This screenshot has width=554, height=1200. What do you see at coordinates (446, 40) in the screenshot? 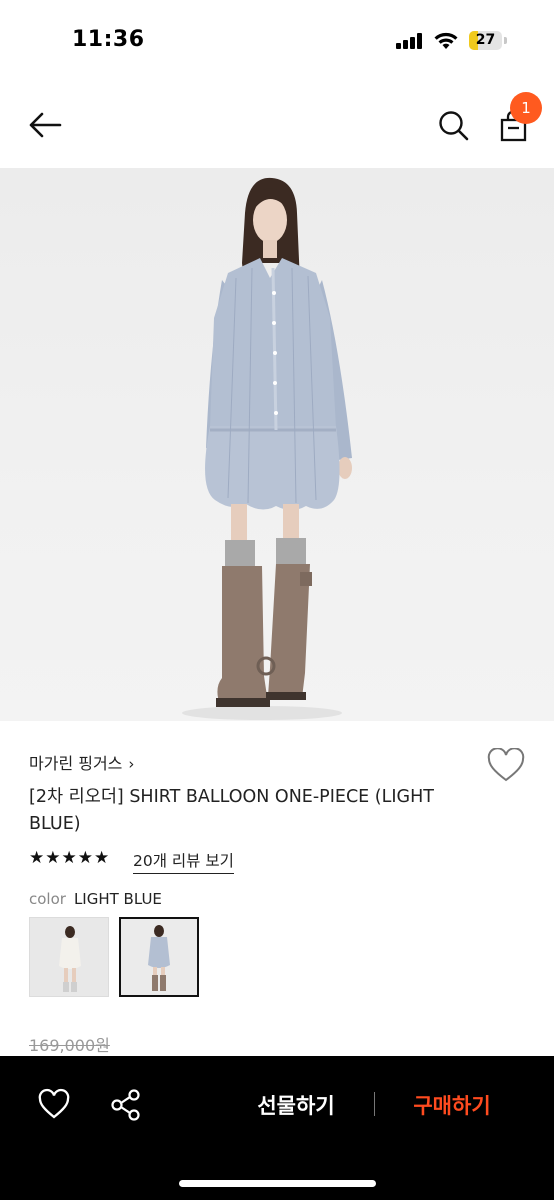
I see `wifi-icon` at bounding box center [446, 40].